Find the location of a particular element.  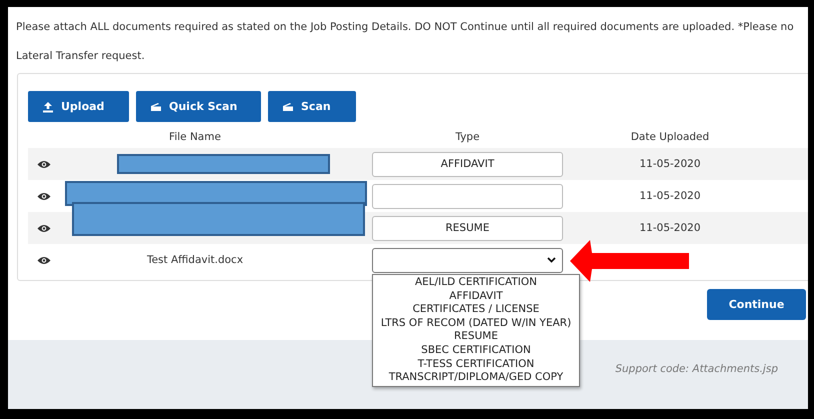

continue-button: Continue is located at coordinates (756, 304).